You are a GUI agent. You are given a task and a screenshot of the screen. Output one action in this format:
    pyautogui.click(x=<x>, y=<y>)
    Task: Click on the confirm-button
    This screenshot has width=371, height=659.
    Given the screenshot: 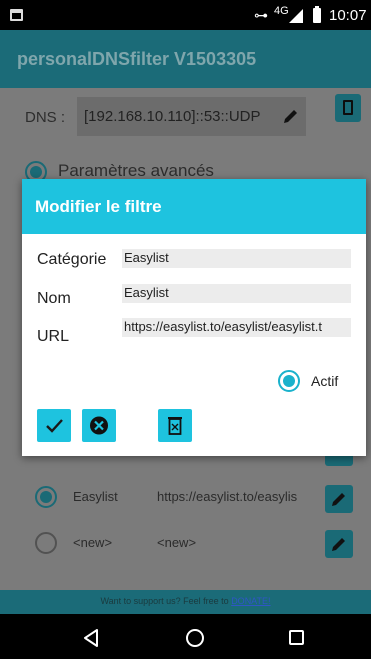 What is the action you would take?
    pyautogui.click(x=54, y=425)
    